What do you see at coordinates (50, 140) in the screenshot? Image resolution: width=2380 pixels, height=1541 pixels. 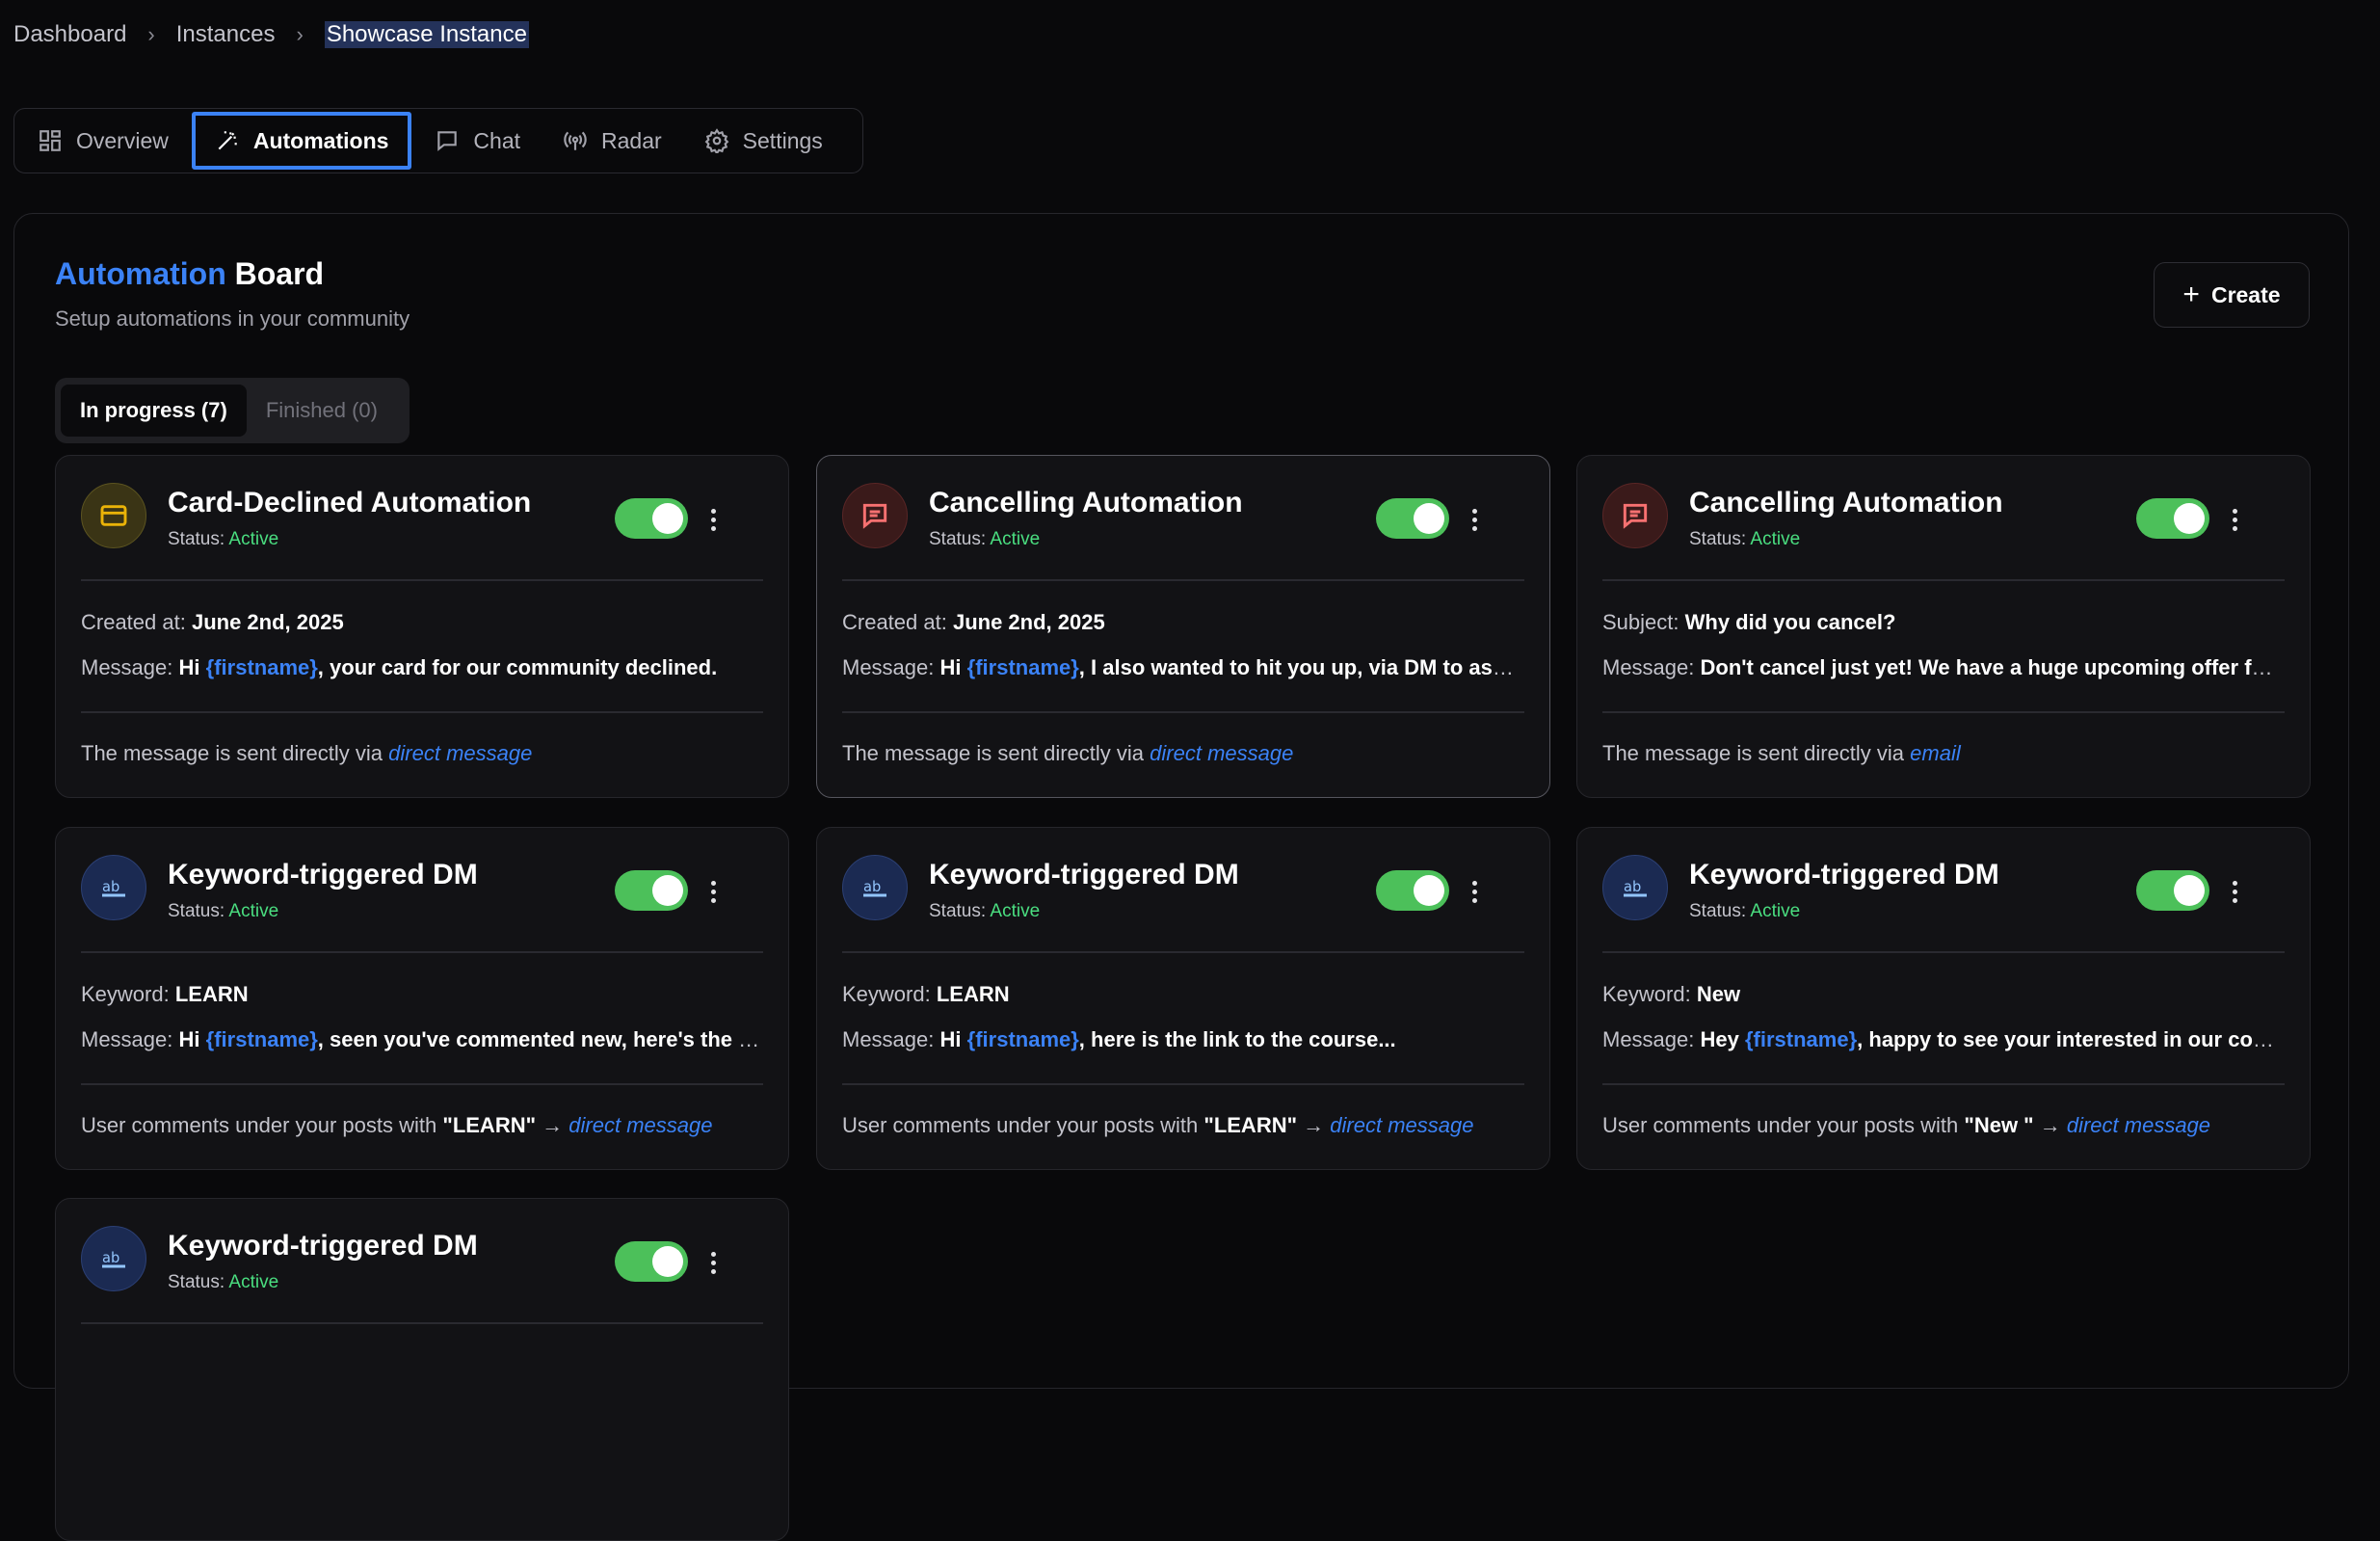 I see `grid-icon` at bounding box center [50, 140].